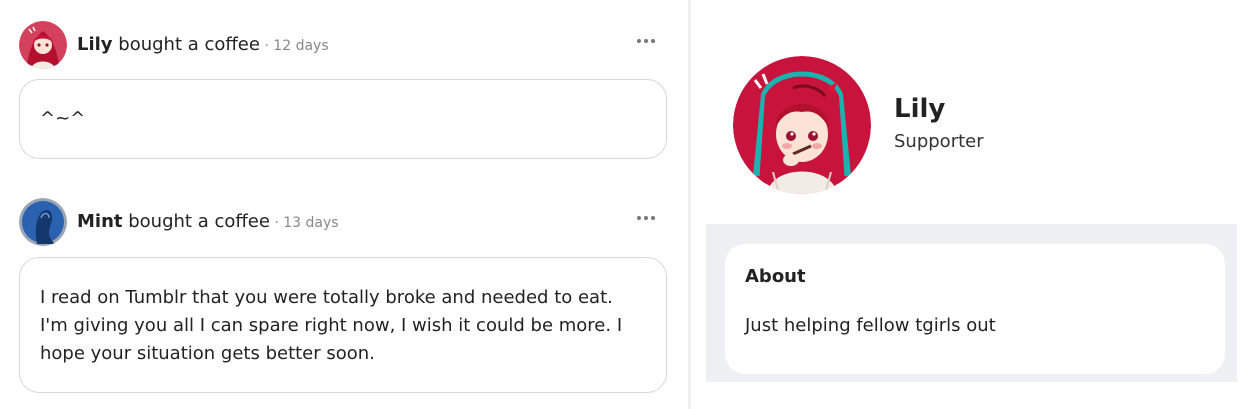 The height and width of the screenshot is (409, 1258). I want to click on supporter-name: Lily, so click(95, 44).